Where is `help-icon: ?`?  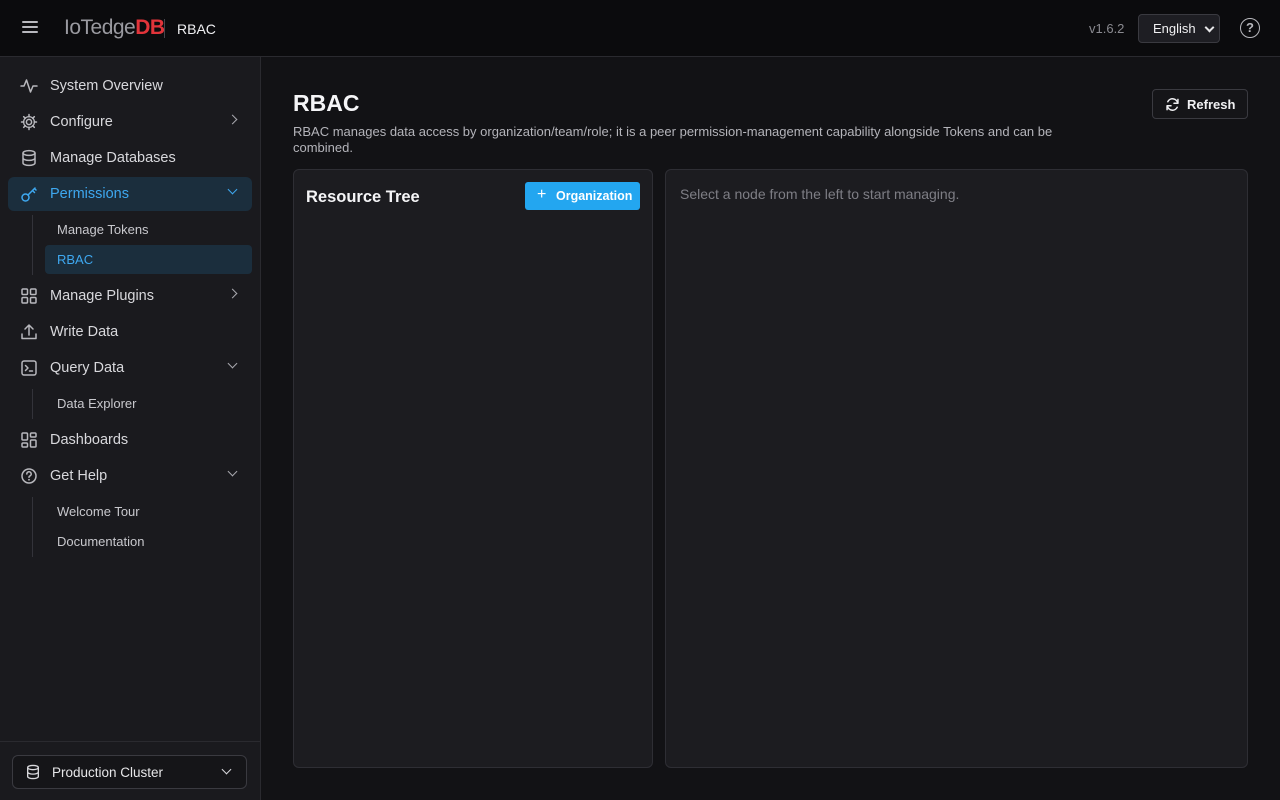 help-icon: ? is located at coordinates (1250, 28).